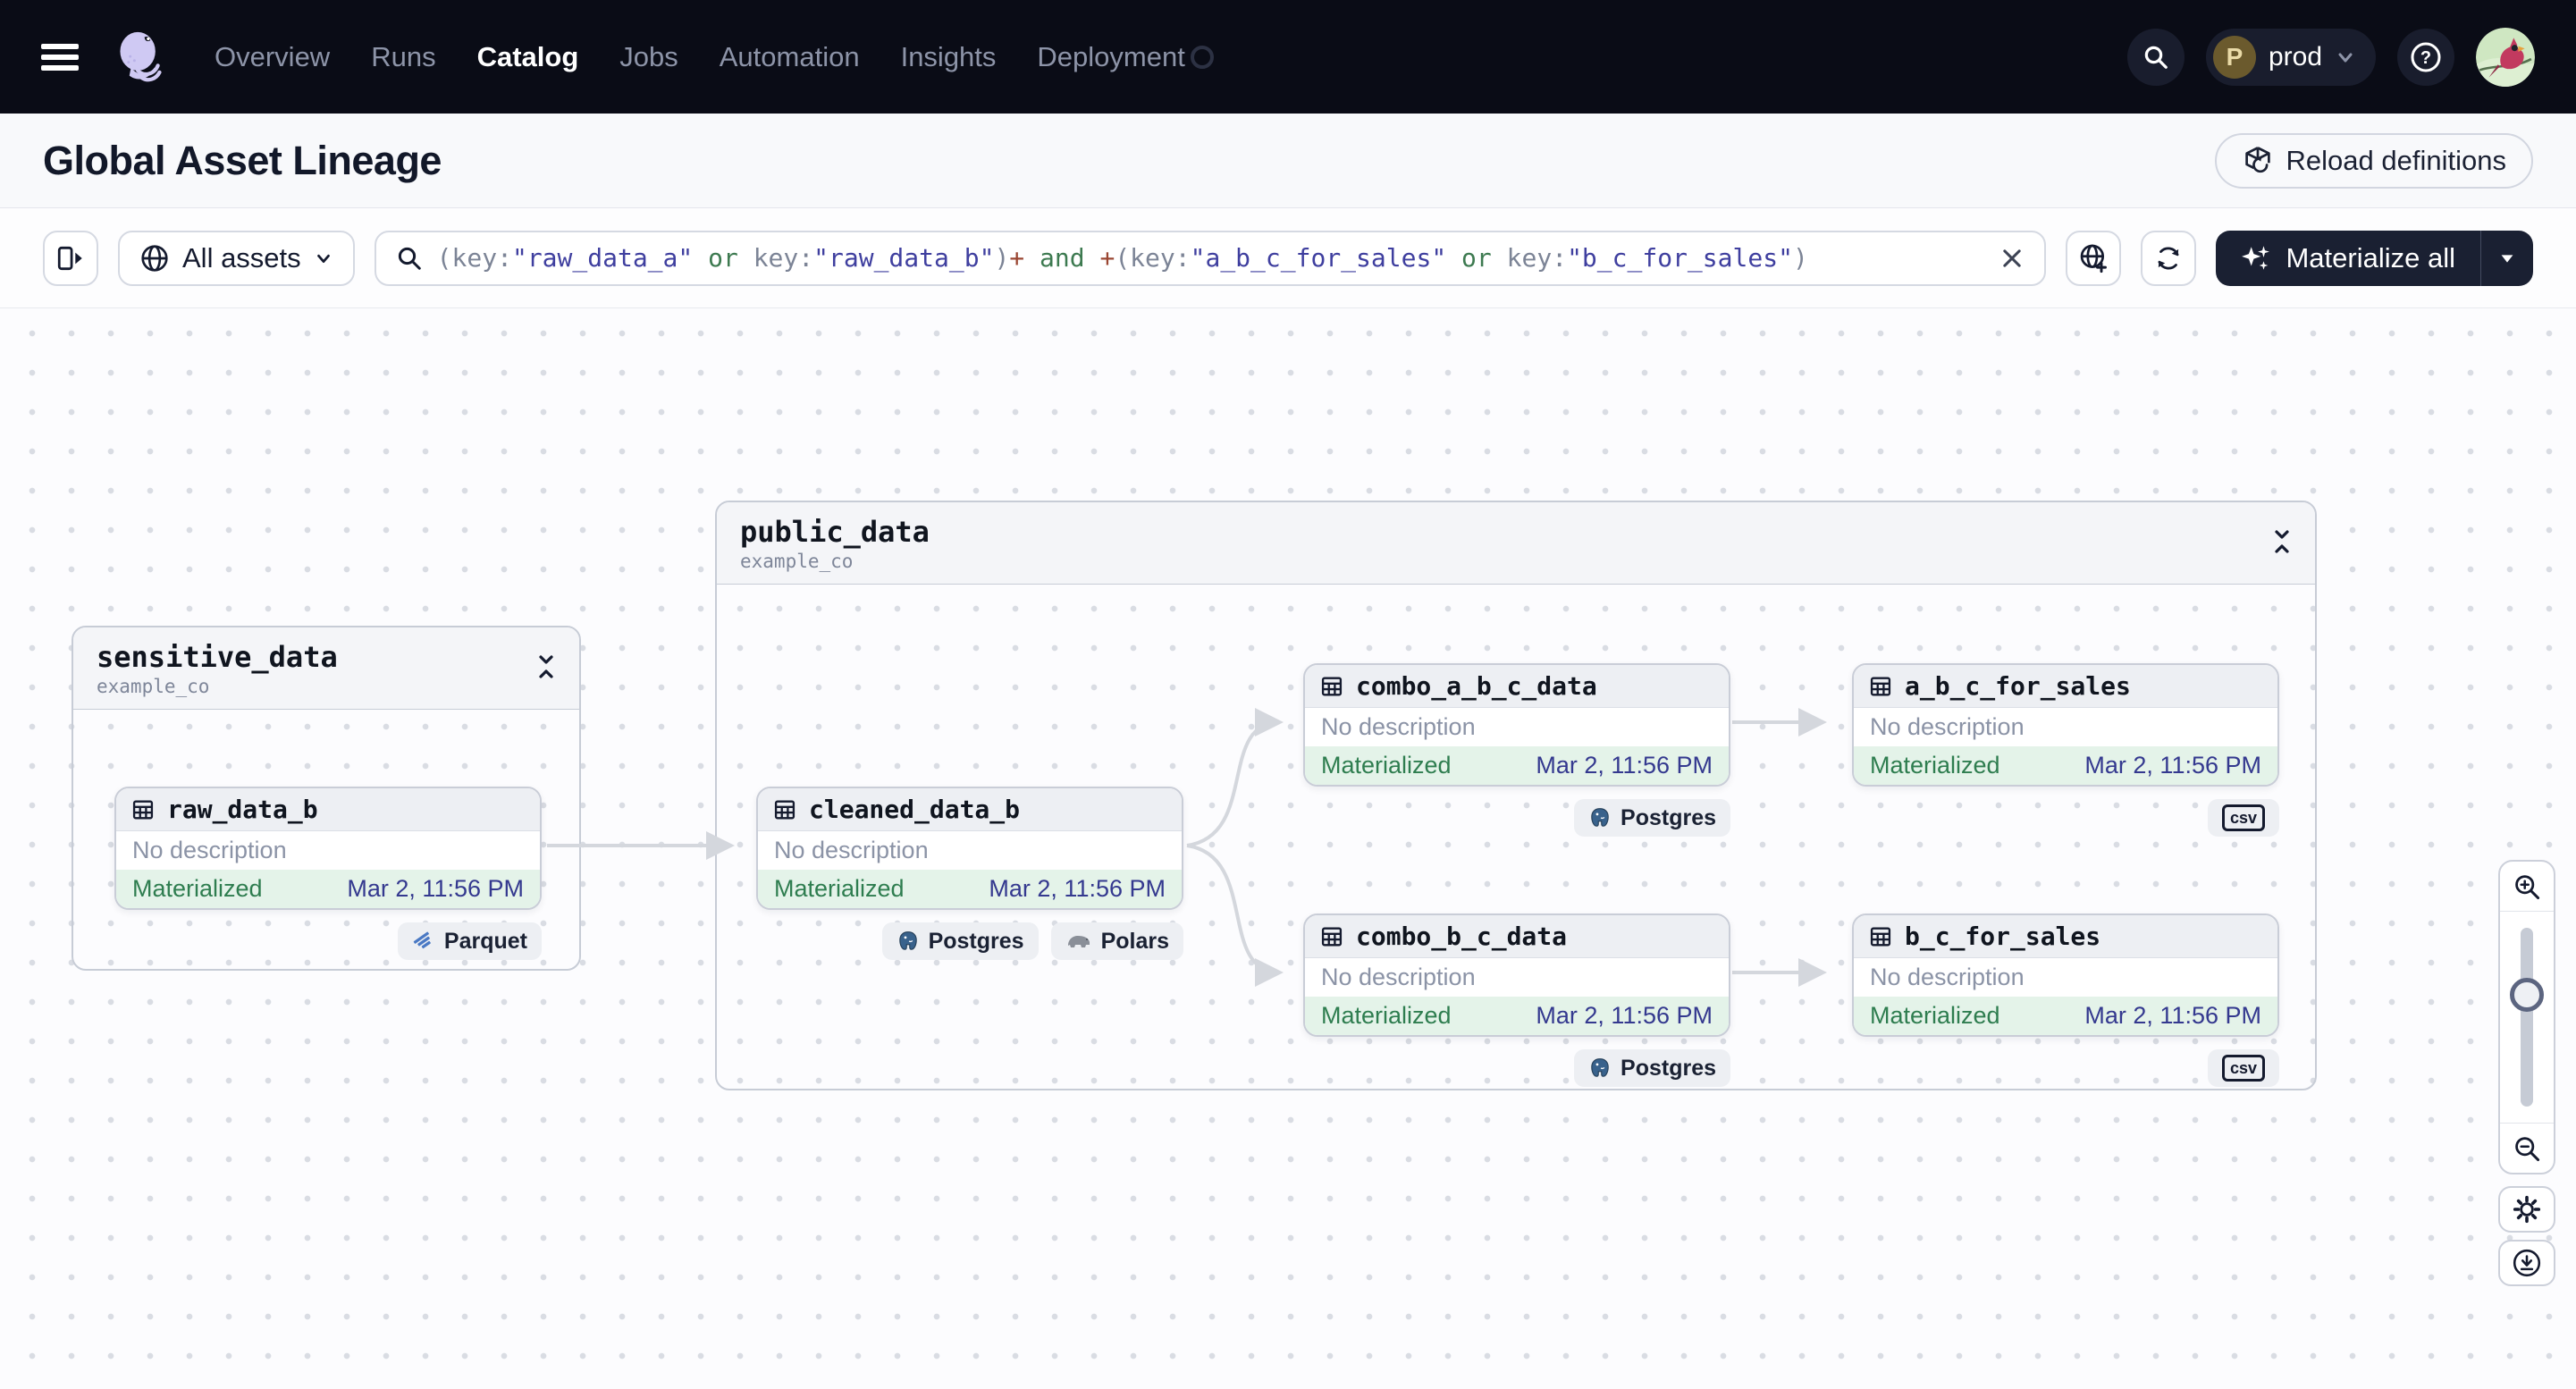 The height and width of the screenshot is (1389, 2576). I want to click on hamburger-menu-icon, so click(60, 57).